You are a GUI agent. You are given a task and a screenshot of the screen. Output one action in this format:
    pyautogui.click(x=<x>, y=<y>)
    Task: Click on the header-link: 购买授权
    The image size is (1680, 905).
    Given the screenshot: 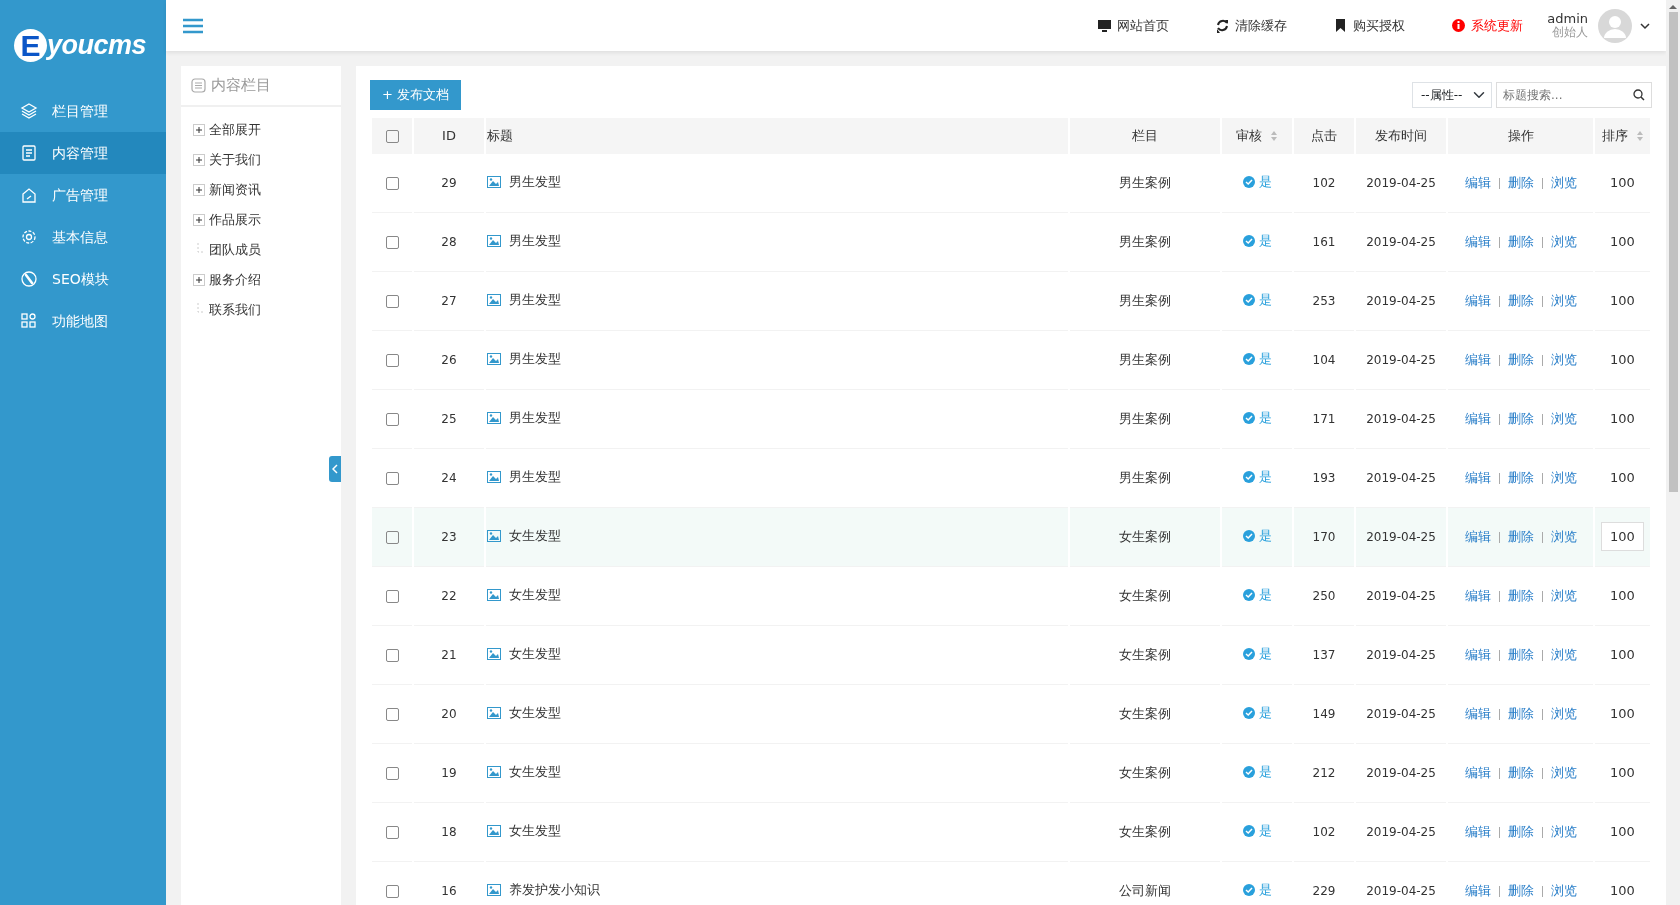 What is the action you would take?
    pyautogui.click(x=1369, y=25)
    